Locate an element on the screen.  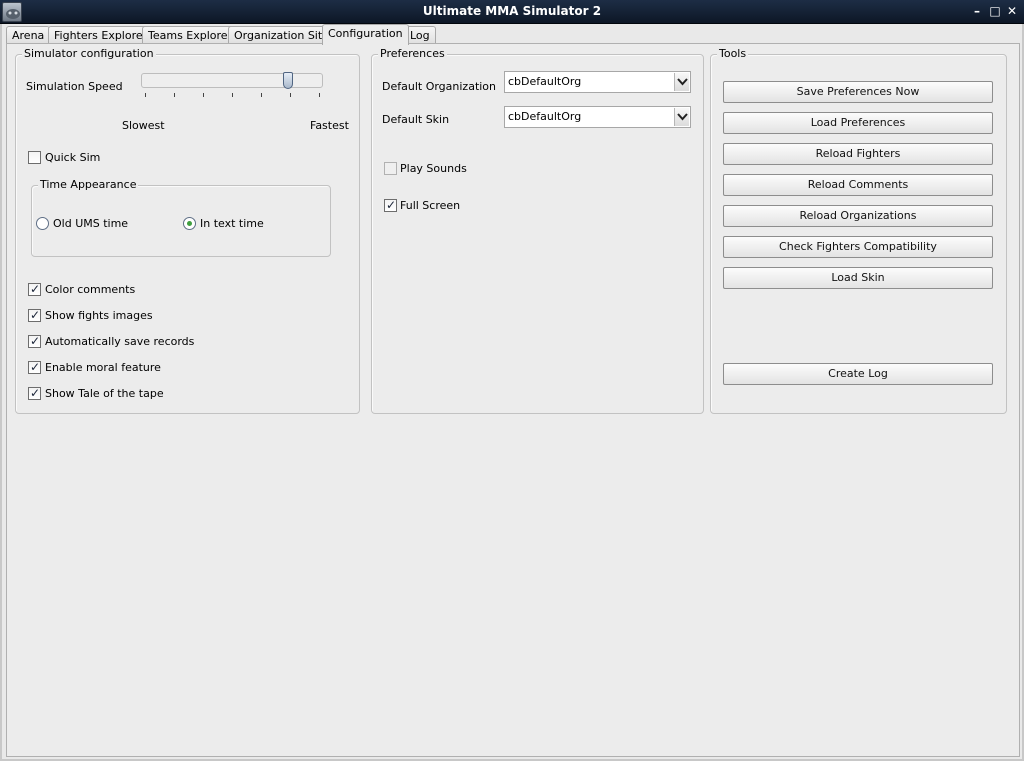
group-title: Tools is located at coordinates (733, 53).